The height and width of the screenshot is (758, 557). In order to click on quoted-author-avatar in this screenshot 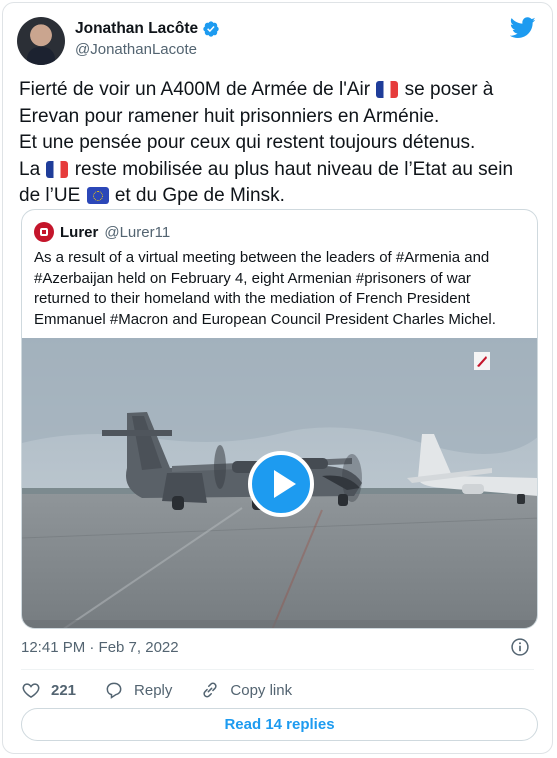, I will do `click(44, 232)`.